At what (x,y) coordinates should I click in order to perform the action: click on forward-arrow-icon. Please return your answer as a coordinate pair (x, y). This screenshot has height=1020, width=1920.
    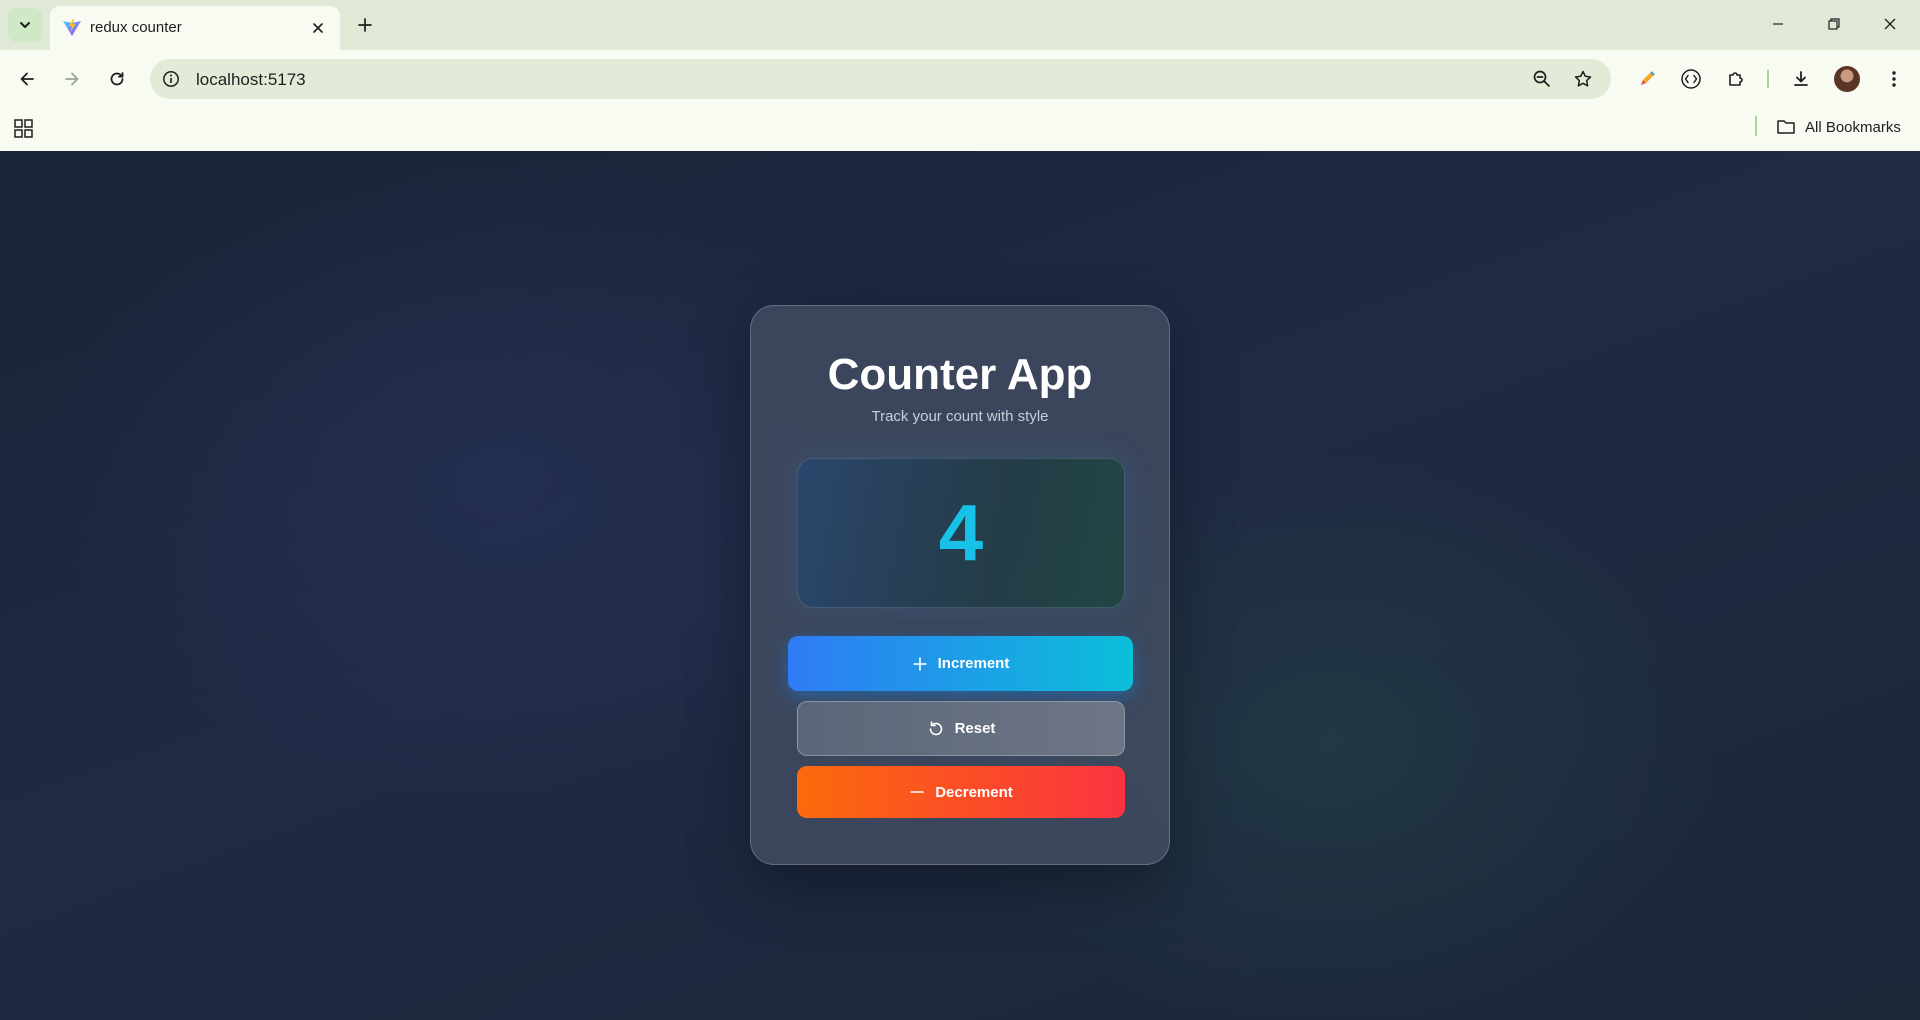
    Looking at the image, I should click on (72, 79).